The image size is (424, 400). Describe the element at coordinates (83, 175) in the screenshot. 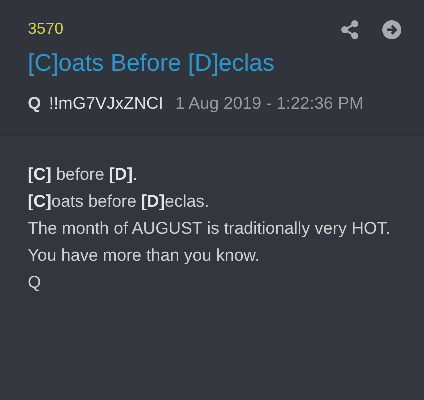

I see `post-text-line: [C] before [D].` at that location.